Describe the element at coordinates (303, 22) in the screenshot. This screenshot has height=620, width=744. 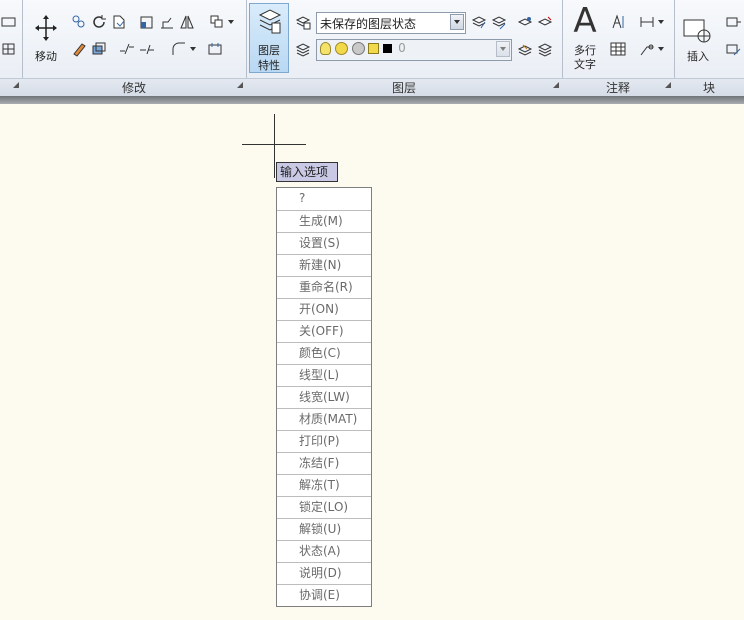
I see `layer-state-icon` at that location.